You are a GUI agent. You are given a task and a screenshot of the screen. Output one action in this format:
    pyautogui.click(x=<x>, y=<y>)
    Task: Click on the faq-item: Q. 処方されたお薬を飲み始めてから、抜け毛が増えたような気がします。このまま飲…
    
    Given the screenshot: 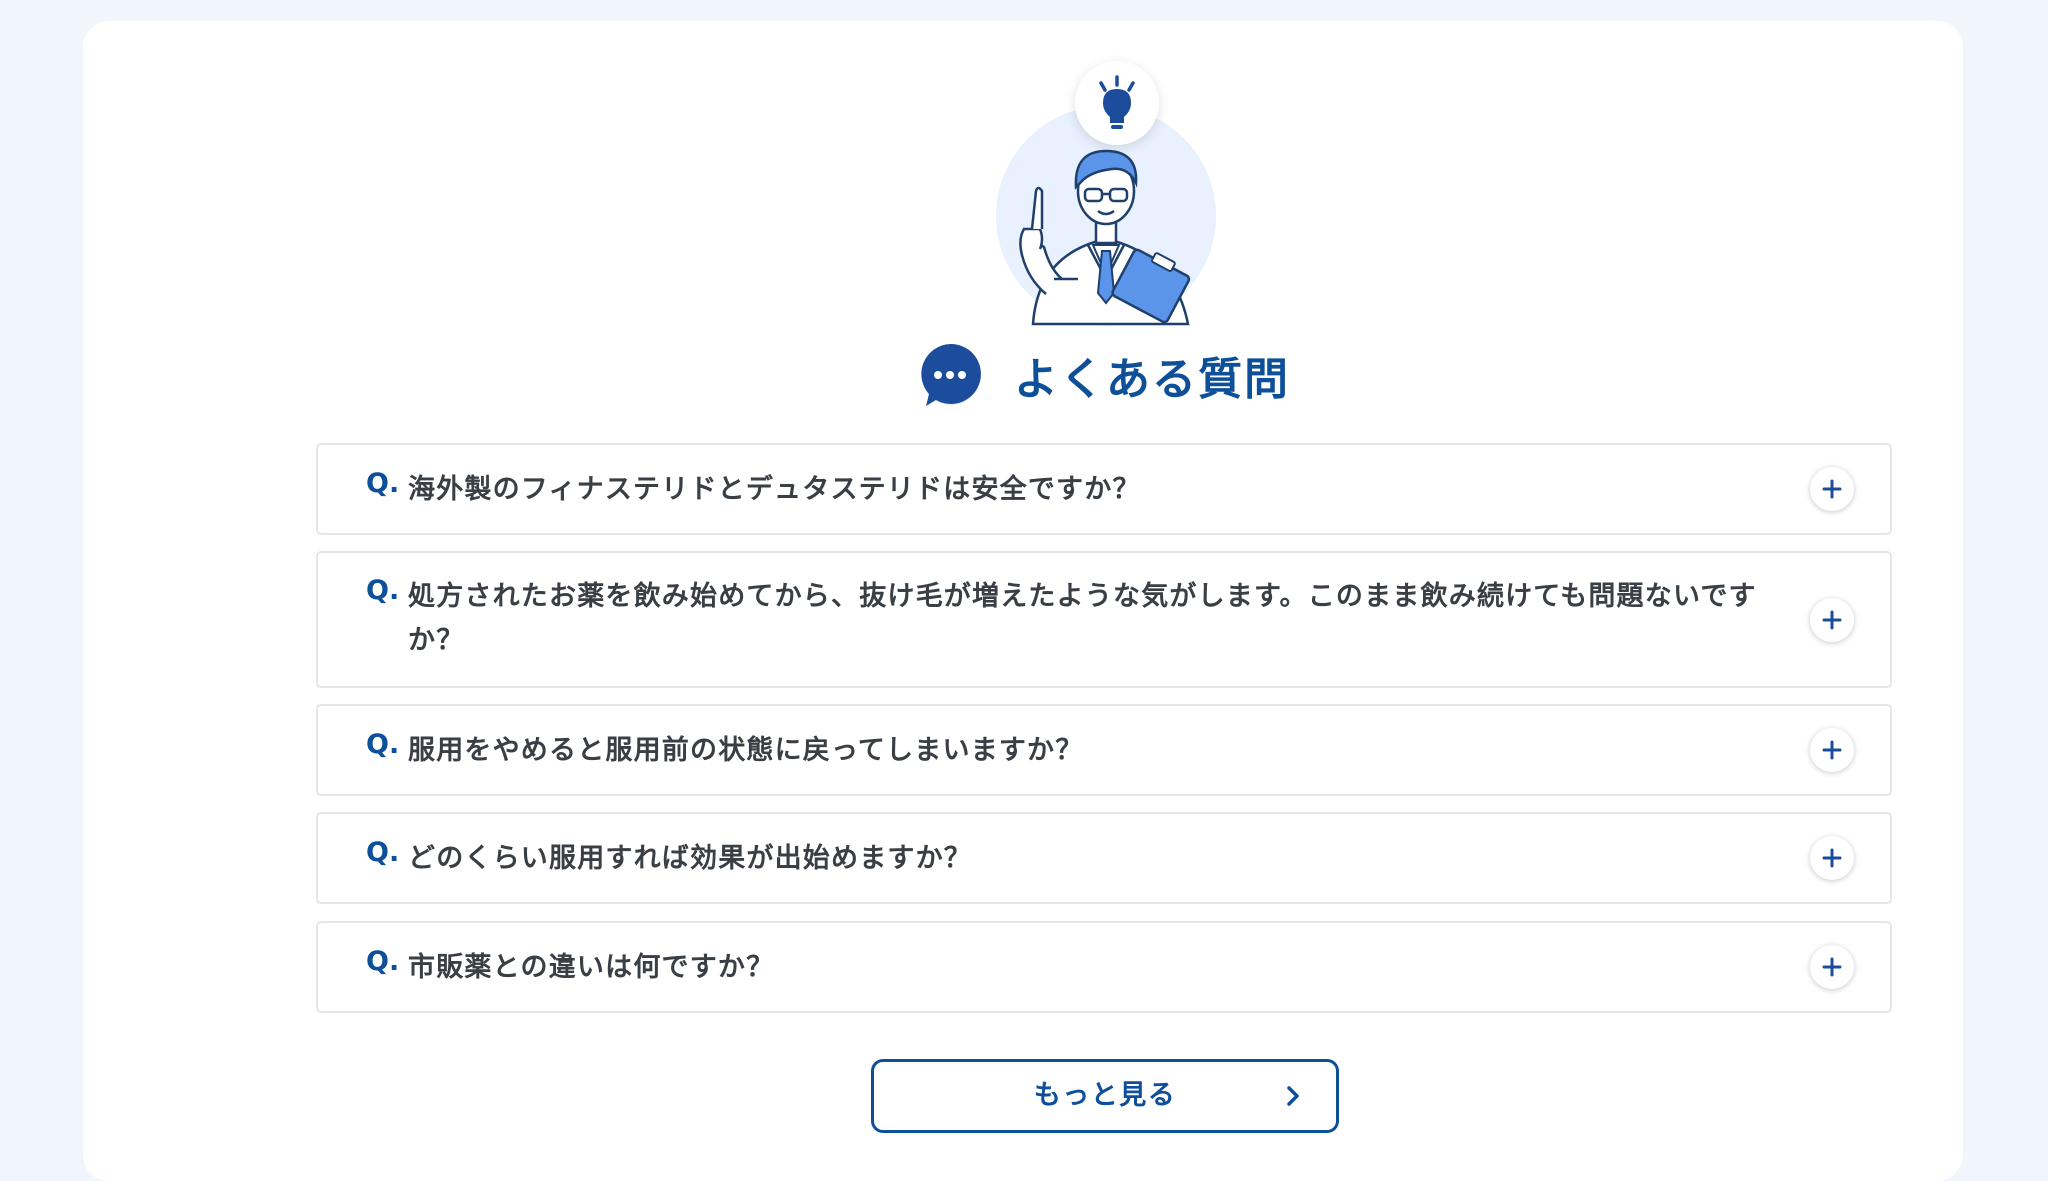 What is the action you would take?
    pyautogui.click(x=1104, y=619)
    